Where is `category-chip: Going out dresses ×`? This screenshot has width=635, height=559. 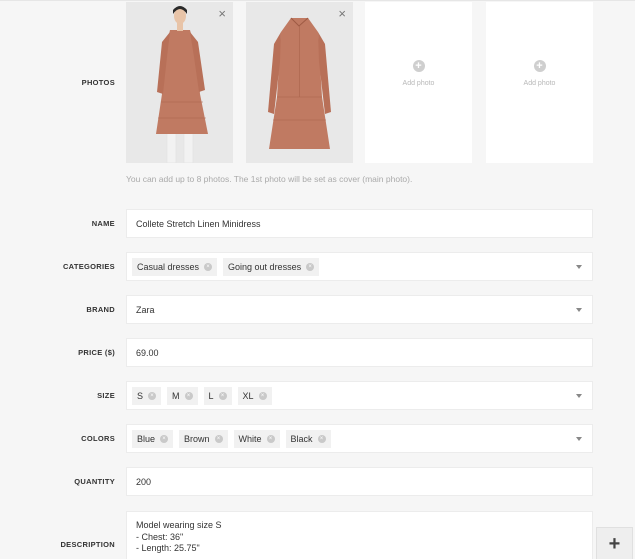
category-chip: Going out dresses × is located at coordinates (271, 266).